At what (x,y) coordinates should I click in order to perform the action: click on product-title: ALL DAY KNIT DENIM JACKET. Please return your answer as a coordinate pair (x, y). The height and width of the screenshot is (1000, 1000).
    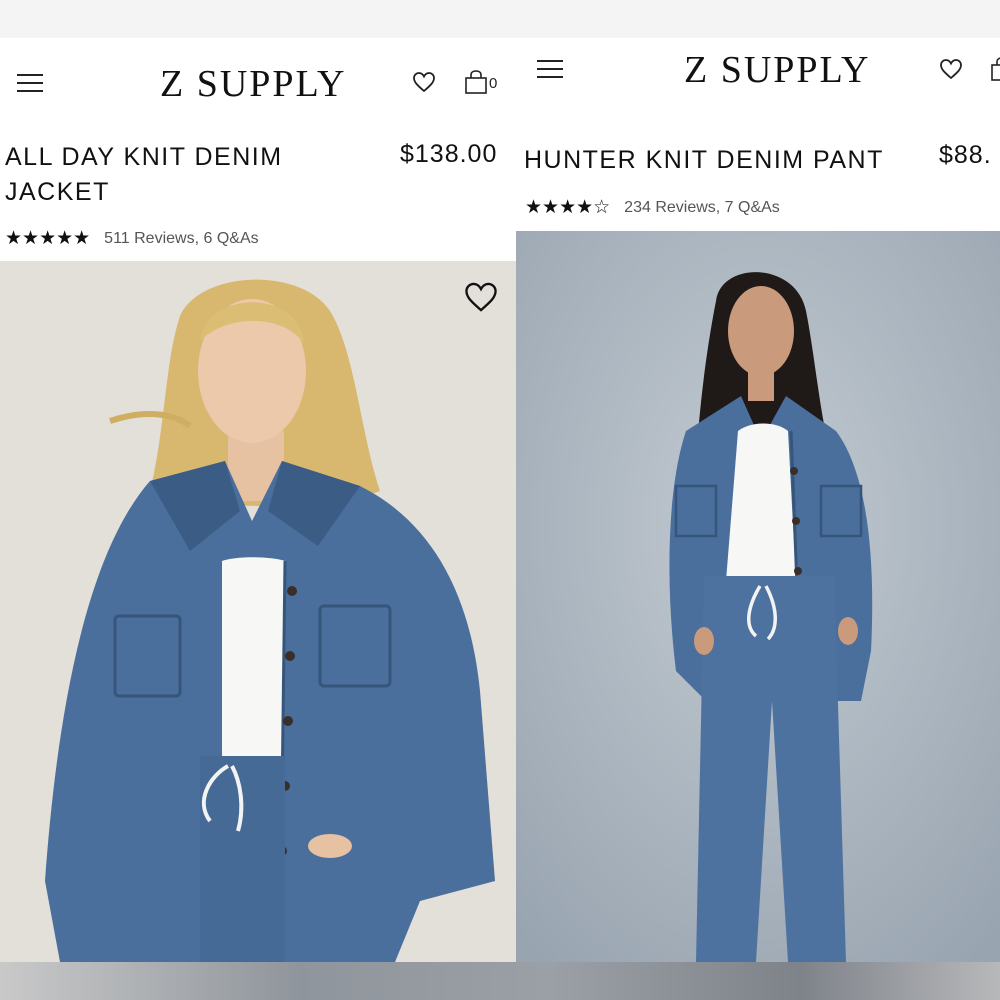
    Looking at the image, I should click on (195, 175).